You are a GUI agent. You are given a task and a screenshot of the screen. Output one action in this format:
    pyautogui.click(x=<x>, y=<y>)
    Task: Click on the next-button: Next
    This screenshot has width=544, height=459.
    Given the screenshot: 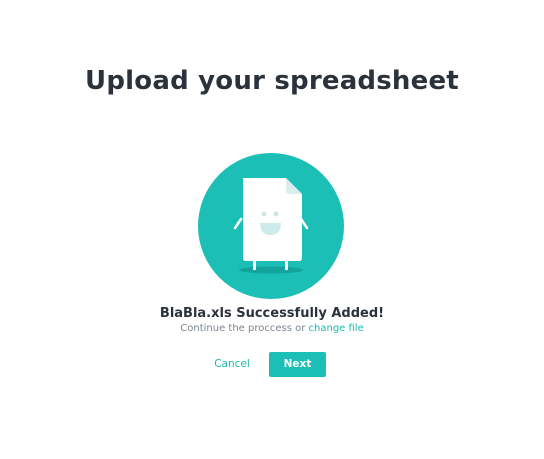 What is the action you would take?
    pyautogui.click(x=297, y=364)
    